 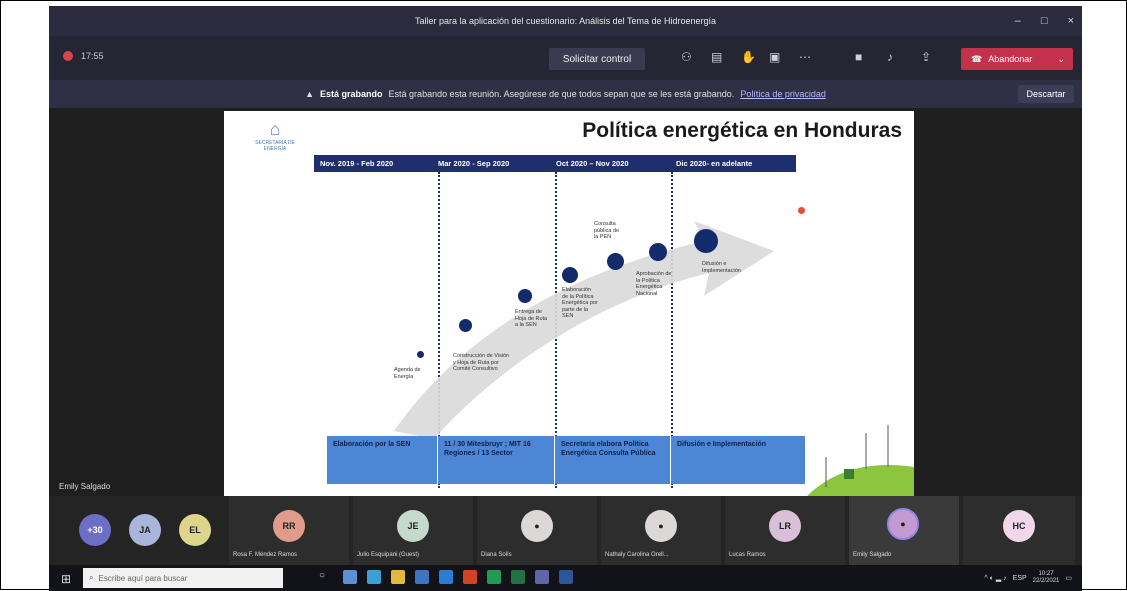 I want to click on chrome-alt-icon, so click(x=494, y=577).